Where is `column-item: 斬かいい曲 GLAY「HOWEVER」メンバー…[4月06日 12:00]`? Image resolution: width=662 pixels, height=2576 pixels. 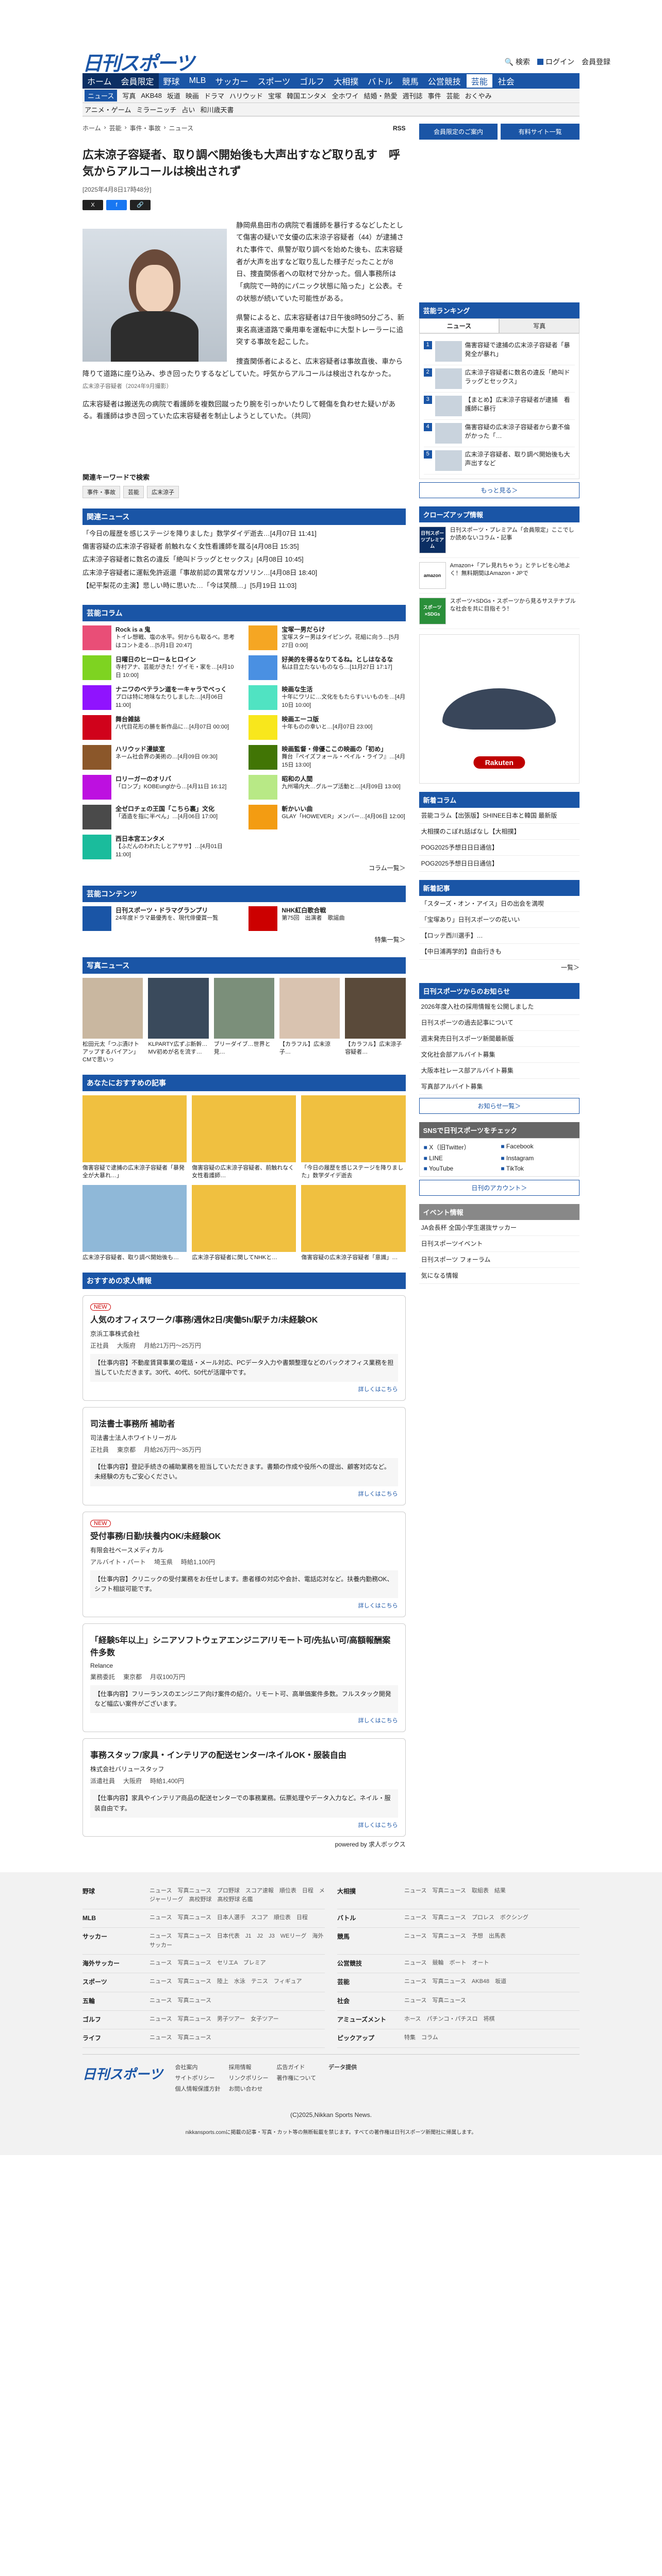
column-item: 斬かいい曲 GLAY「HOWEVER」メンバー…[4月06日 12:00] is located at coordinates (327, 818).